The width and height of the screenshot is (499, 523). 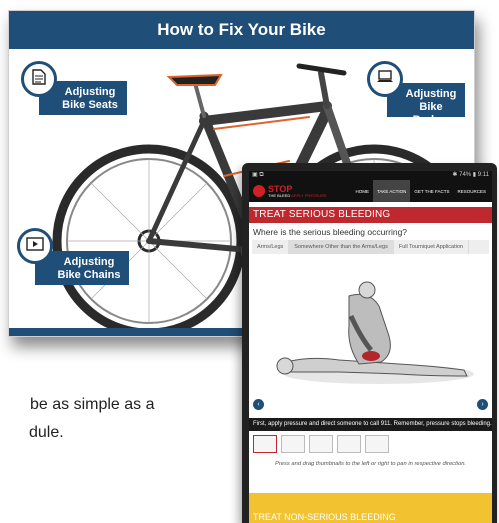 What do you see at coordinates (482, 404) in the screenshot?
I see `carousel-next-button: ›` at bounding box center [482, 404].